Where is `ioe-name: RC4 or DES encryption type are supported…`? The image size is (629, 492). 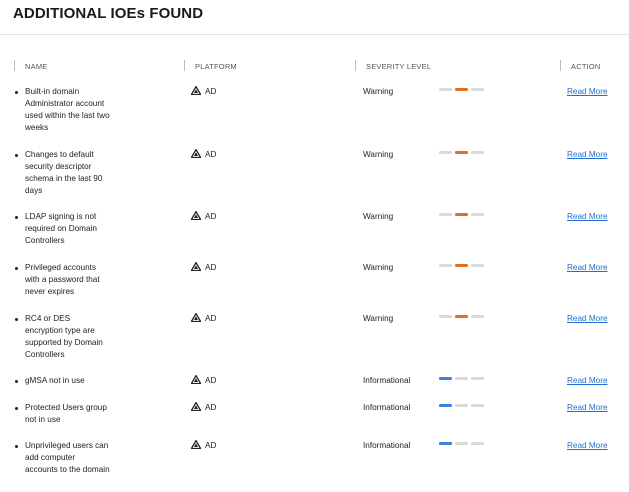 ioe-name: RC4 or DES encryption type are supported… is located at coordinates (64, 336).